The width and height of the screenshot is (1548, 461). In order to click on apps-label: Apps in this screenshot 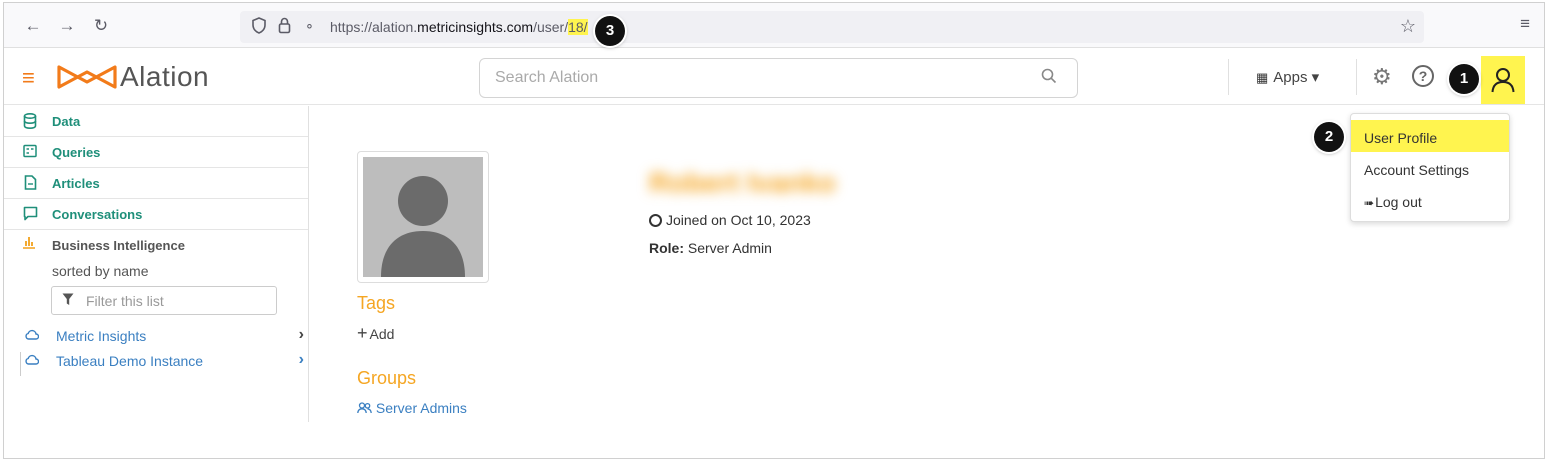, I will do `click(1290, 77)`.